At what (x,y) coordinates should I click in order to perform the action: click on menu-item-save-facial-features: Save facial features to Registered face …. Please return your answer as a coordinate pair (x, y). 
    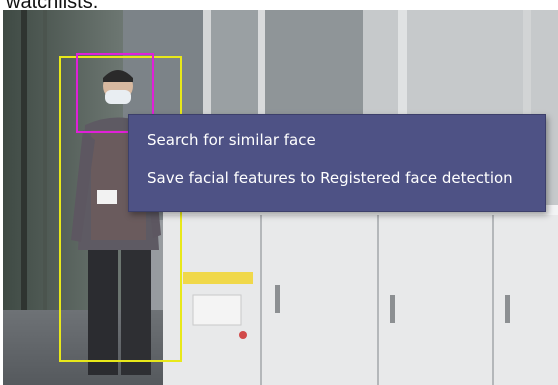
    Looking at the image, I should click on (337, 182).